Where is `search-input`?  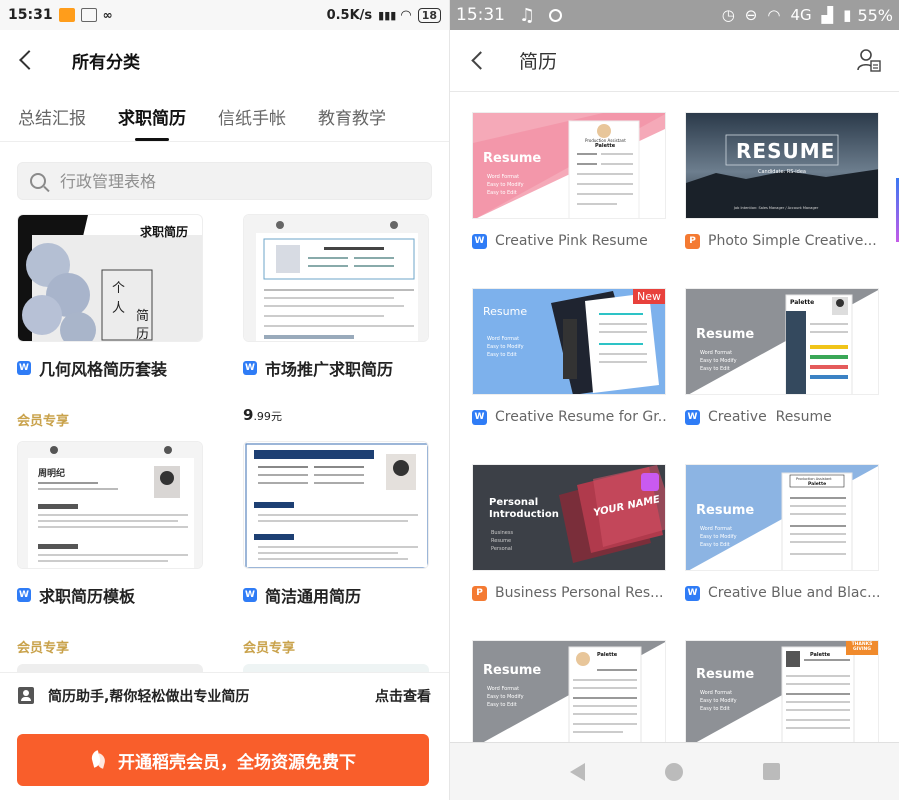 search-input is located at coordinates (210, 181).